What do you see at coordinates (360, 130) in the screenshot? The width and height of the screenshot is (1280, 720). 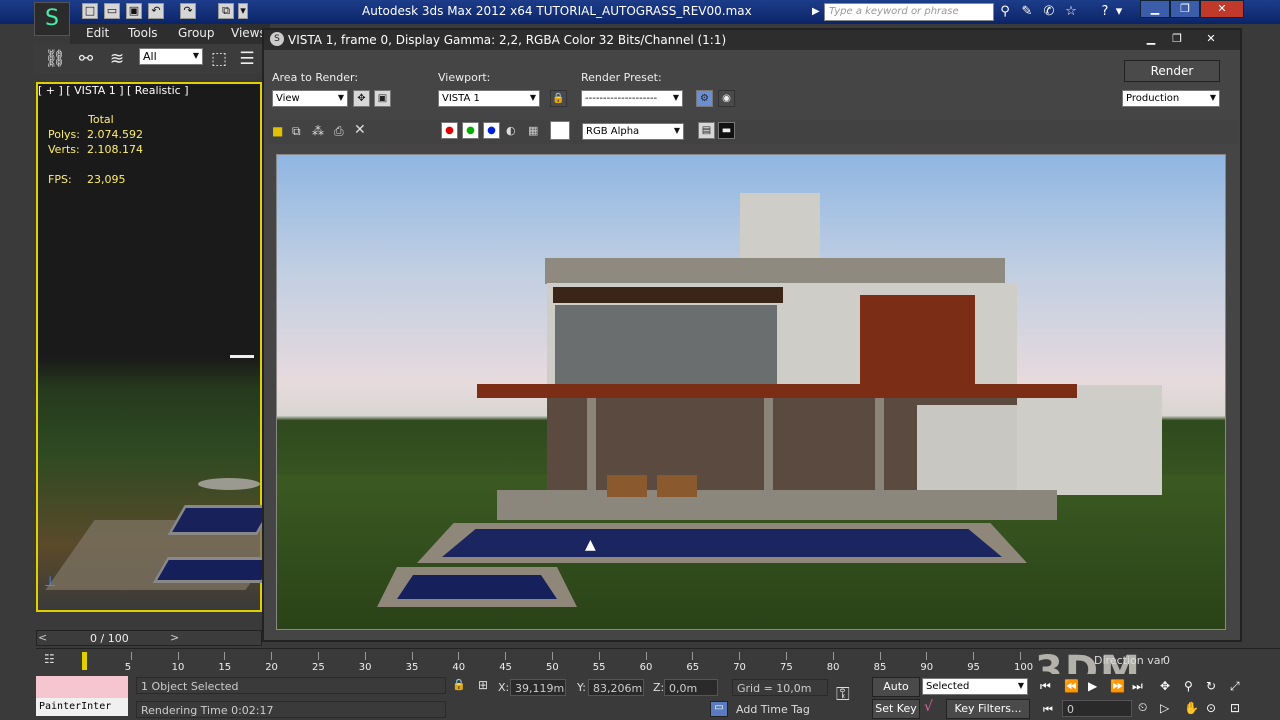 I see `clear-image-icon: ✕` at bounding box center [360, 130].